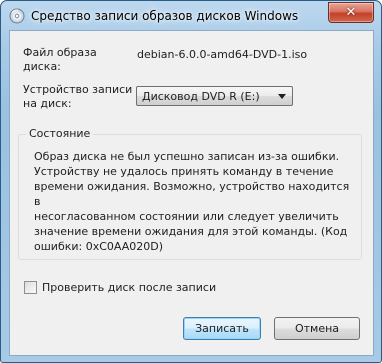 The width and height of the screenshot is (382, 363). What do you see at coordinates (78, 96) in the screenshot?
I see `device-label: Устройство записи на диск:` at bounding box center [78, 96].